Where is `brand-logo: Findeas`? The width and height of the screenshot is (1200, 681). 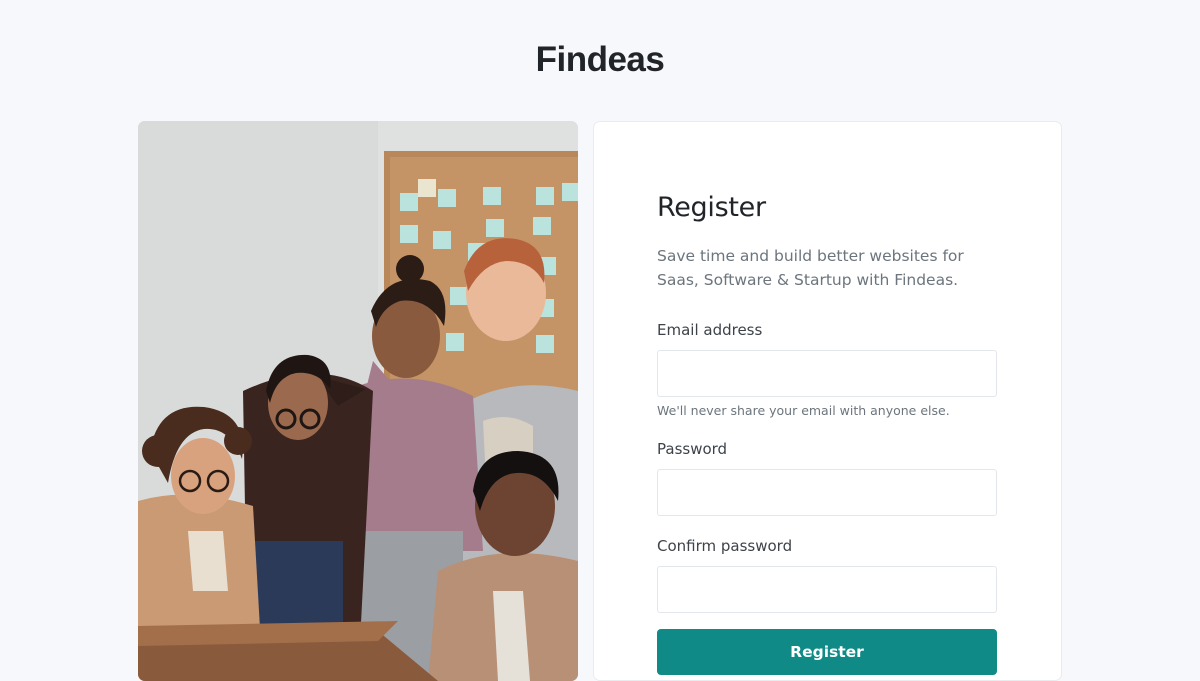
brand-logo: Findeas is located at coordinates (600, 60).